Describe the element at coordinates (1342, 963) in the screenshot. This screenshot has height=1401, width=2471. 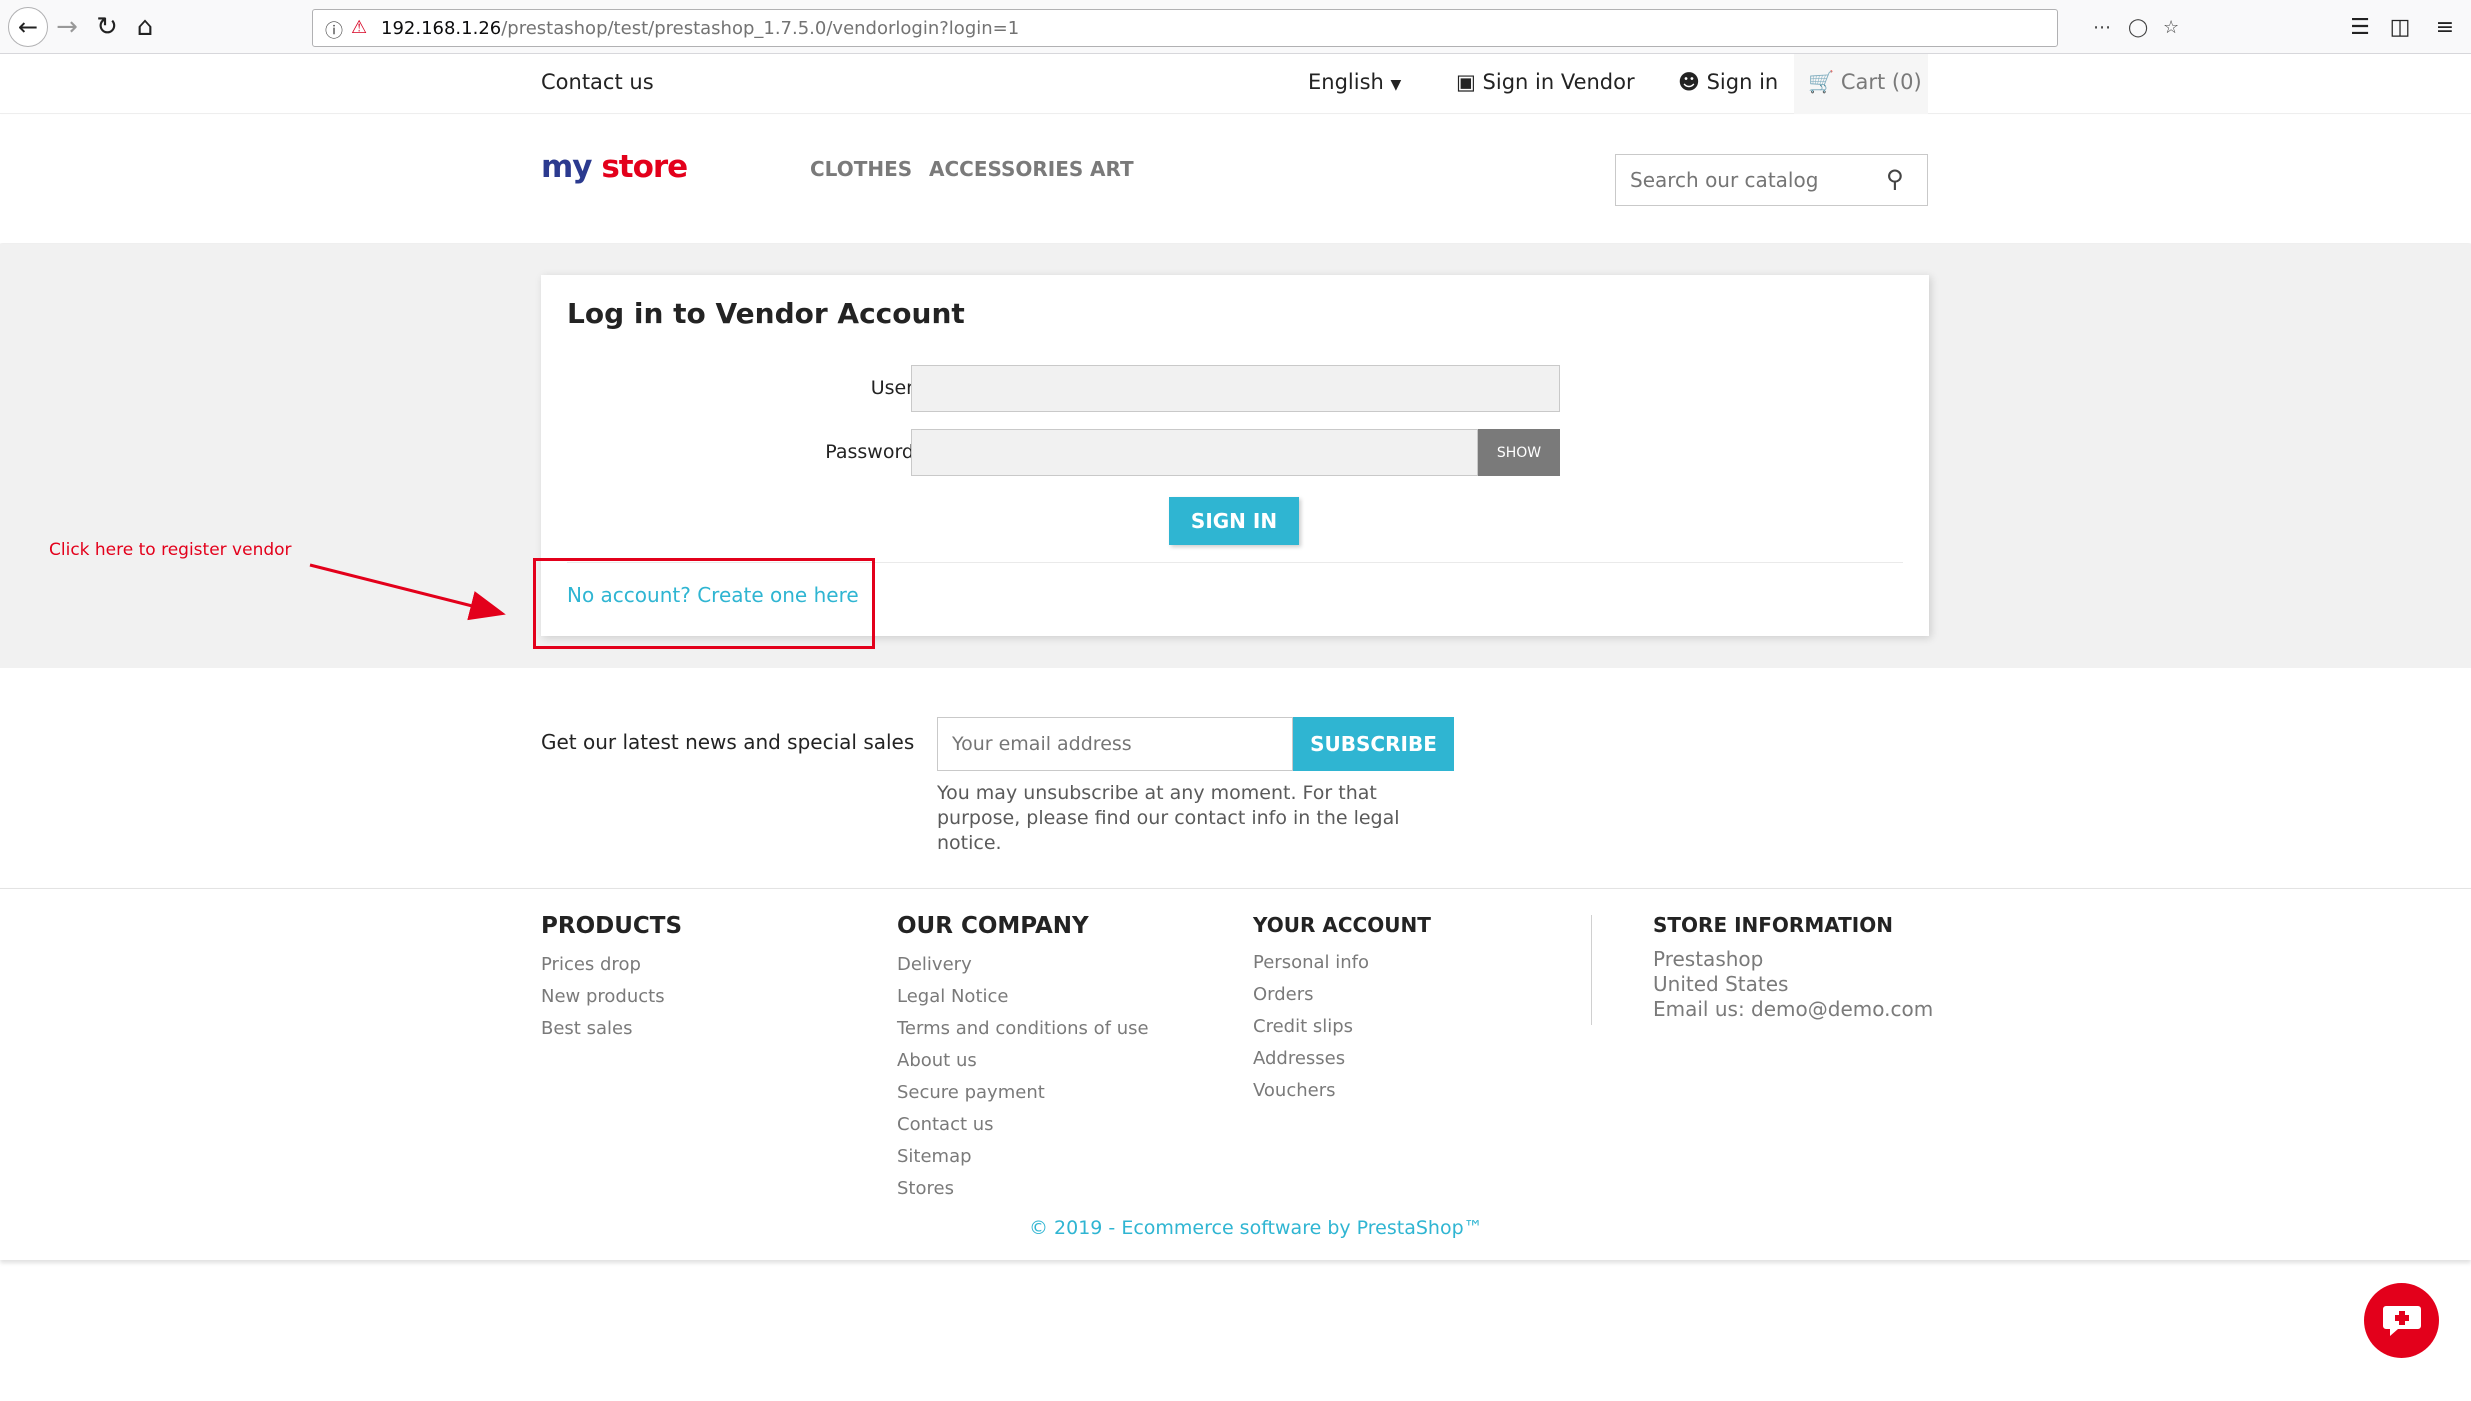
I see `footer-link-personal-info: Personal info` at that location.